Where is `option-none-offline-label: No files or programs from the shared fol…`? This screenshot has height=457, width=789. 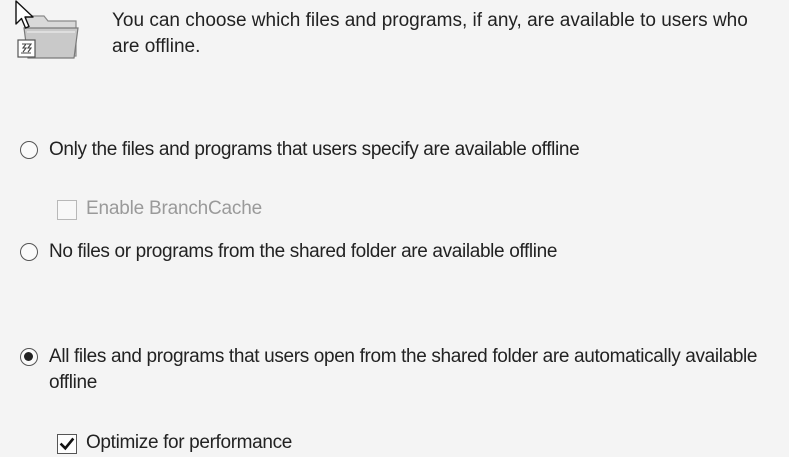
option-none-offline-label: No files or programs from the shared fol… is located at coordinates (414, 252).